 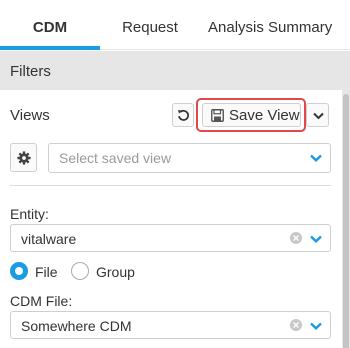 I want to click on filters-header: Filters, so click(x=175, y=70).